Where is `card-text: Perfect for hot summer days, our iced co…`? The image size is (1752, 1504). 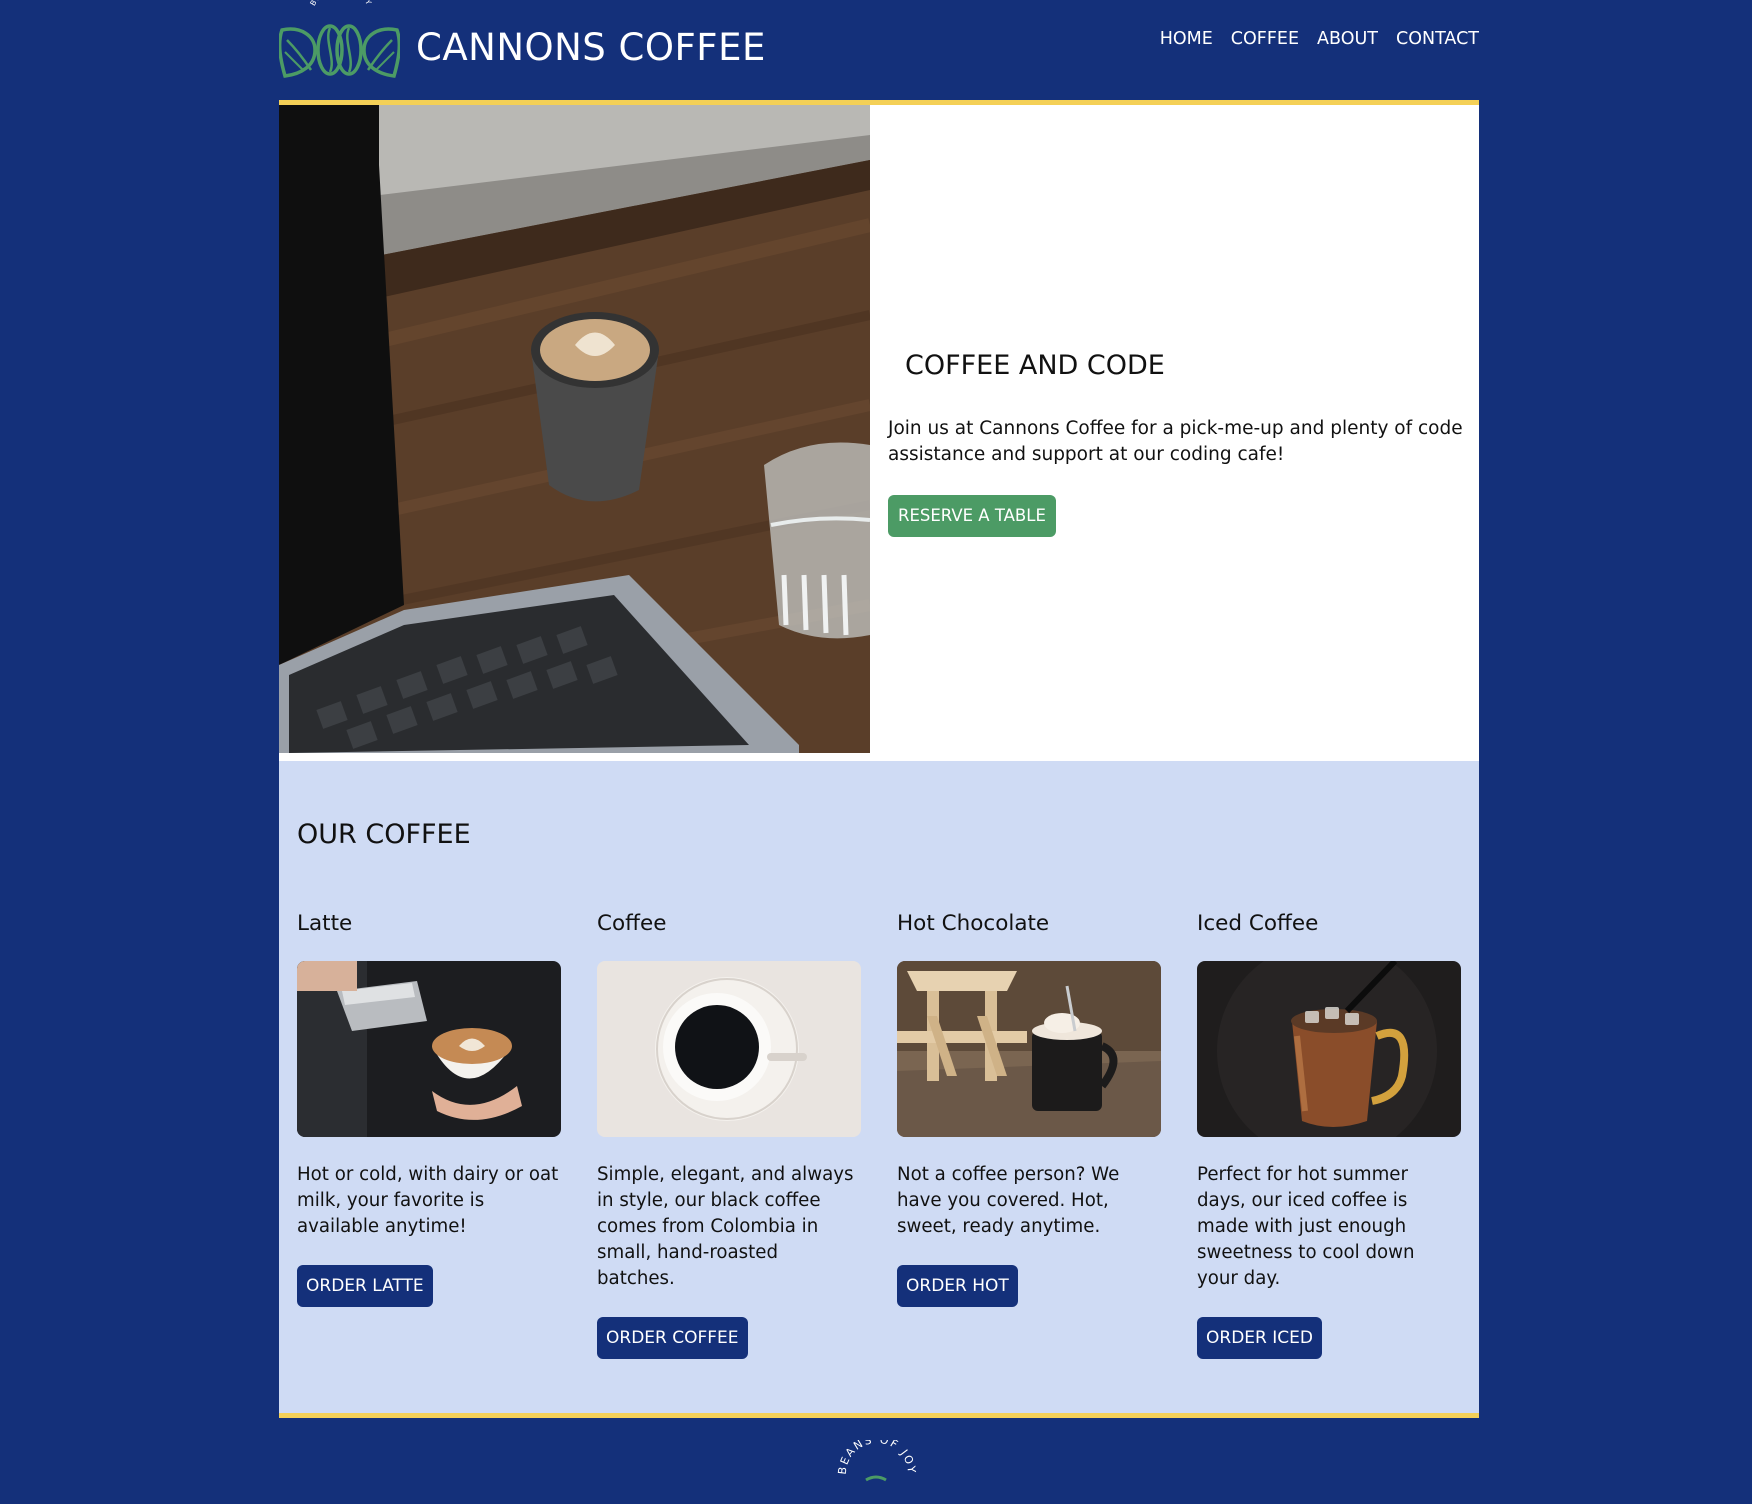 card-text: Perfect for hot summer days, our iced co… is located at coordinates (1306, 1226).